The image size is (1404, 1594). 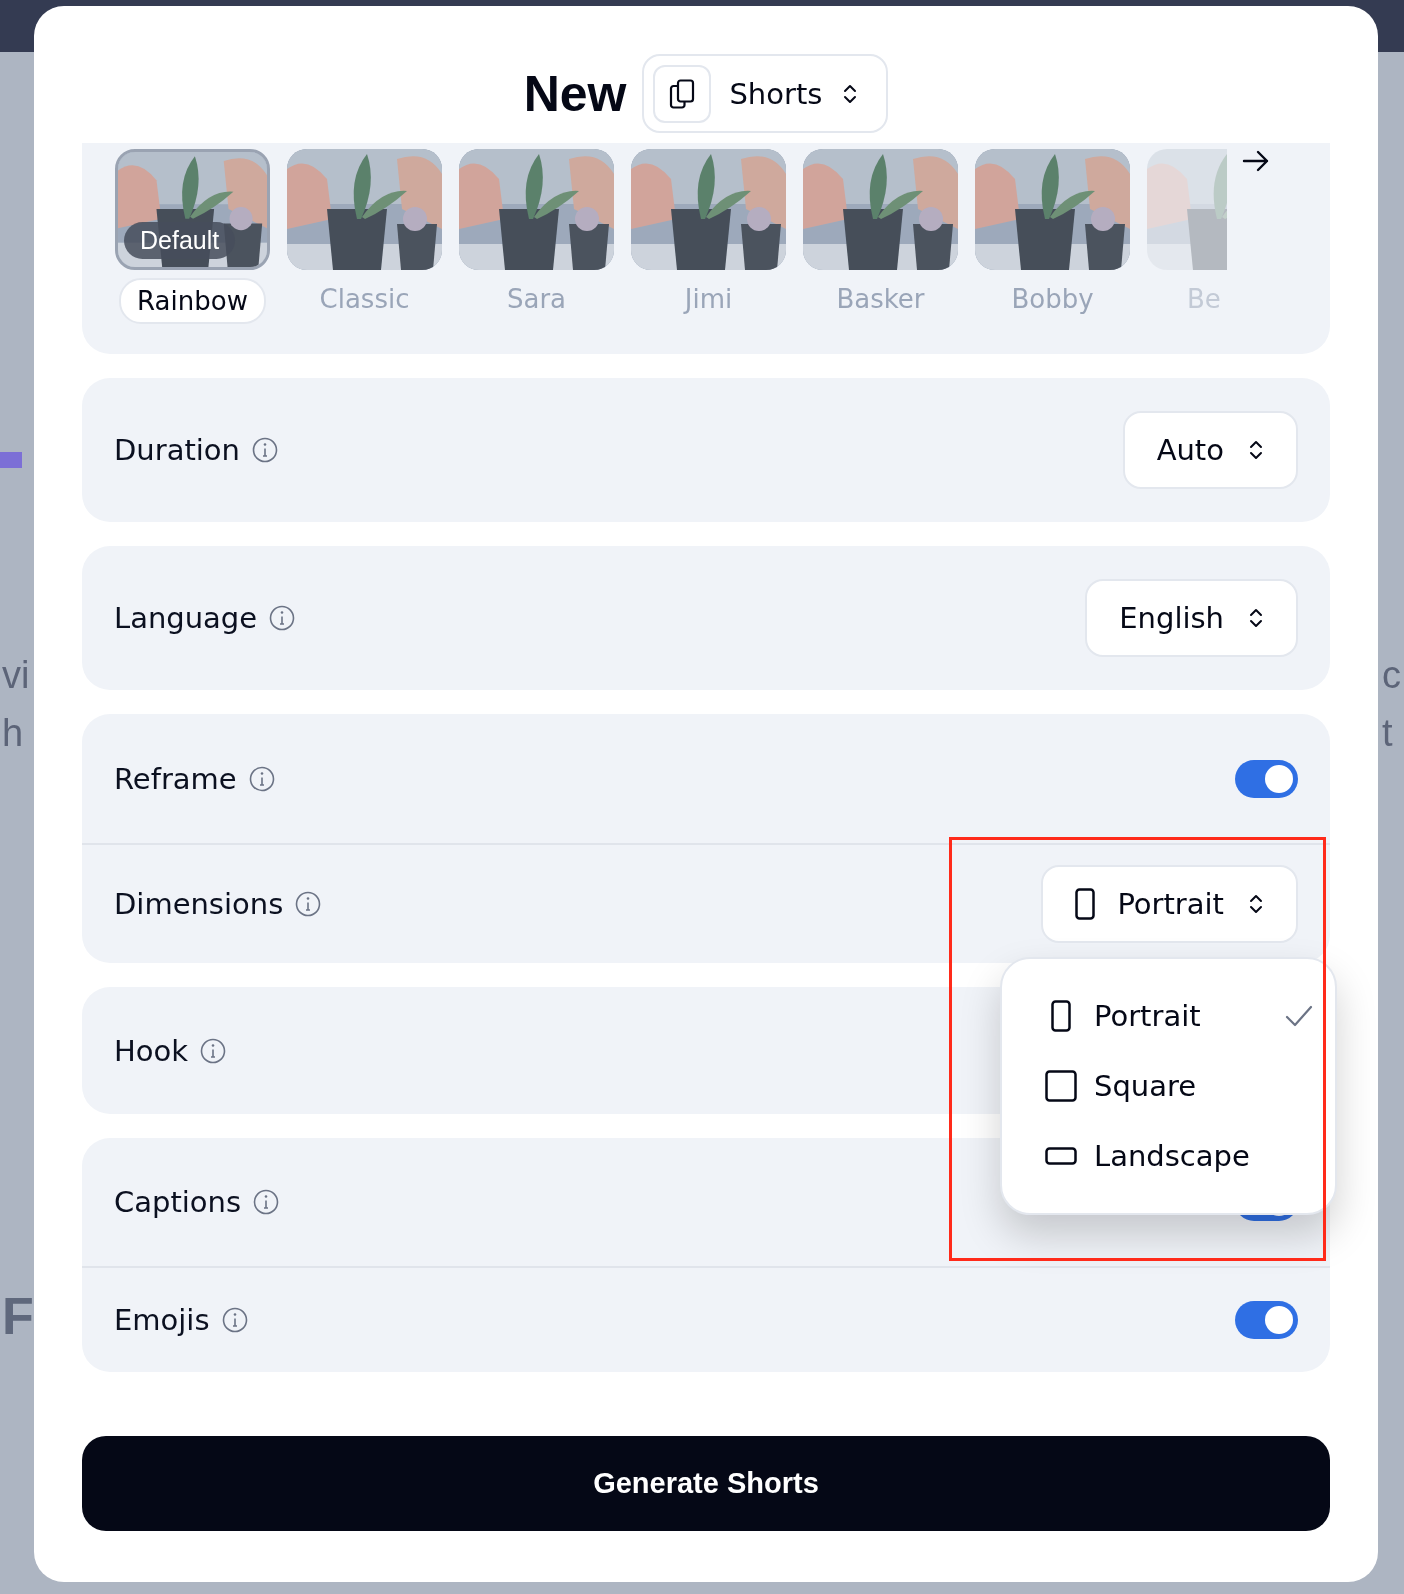 I want to click on setting-label: Dimensions, so click(x=199, y=904).